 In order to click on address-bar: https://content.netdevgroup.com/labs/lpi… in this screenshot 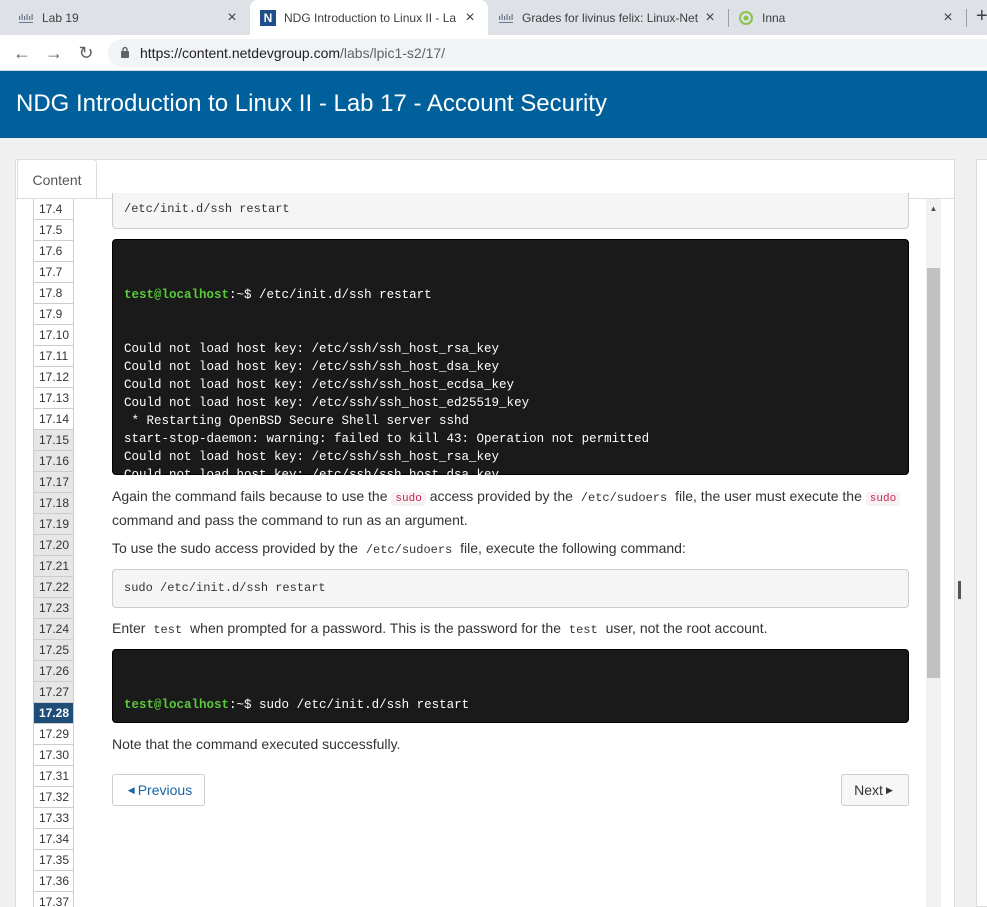, I will do `click(547, 53)`.